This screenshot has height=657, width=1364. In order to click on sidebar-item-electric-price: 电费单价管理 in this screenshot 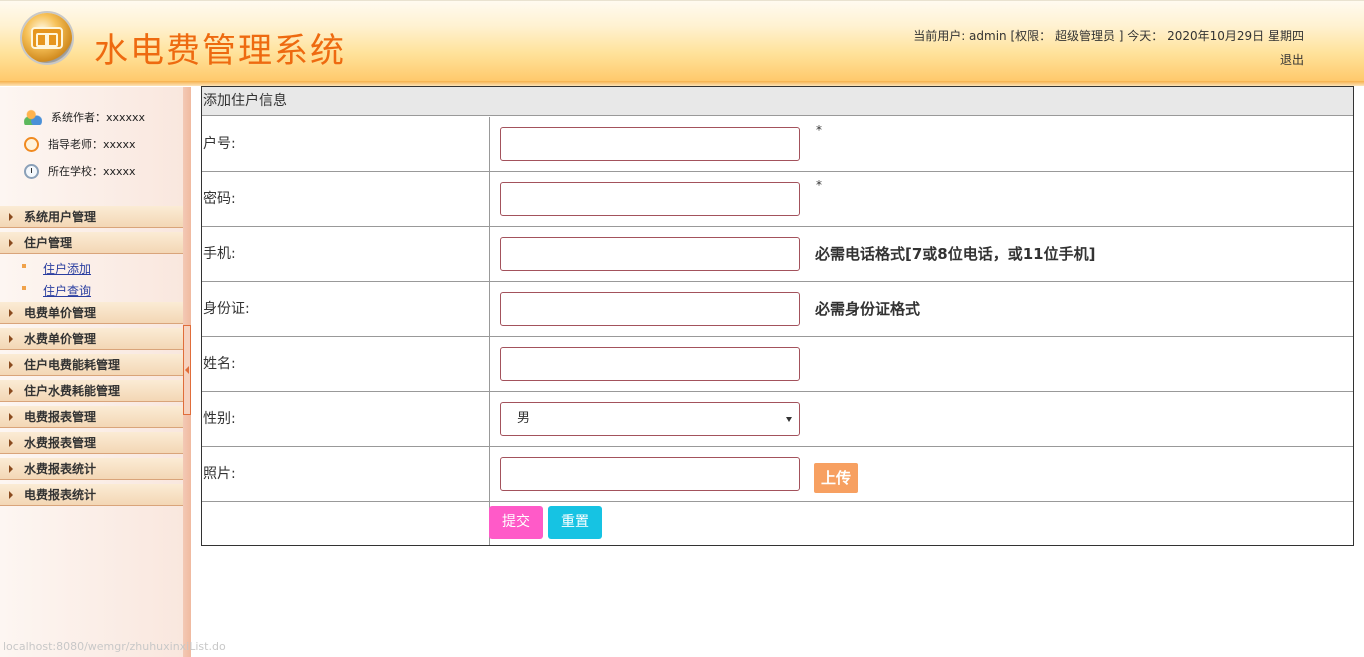, I will do `click(91, 313)`.